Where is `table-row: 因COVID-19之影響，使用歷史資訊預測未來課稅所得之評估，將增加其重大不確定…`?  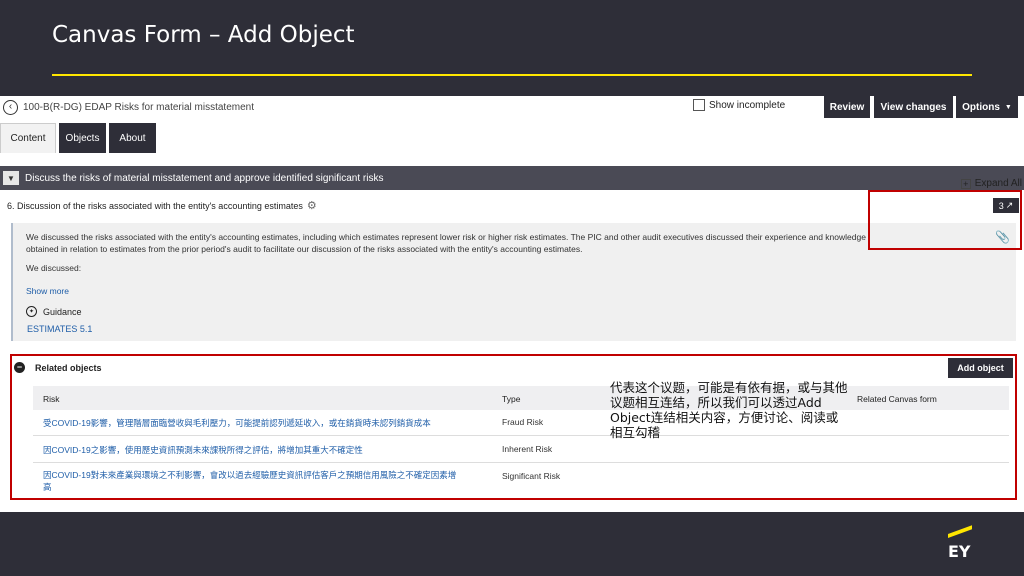
table-row: 因COVID-19之影響，使用歷史資訊預測未來課稅所得之評估，將增加其重大不確定… is located at coordinates (521, 449).